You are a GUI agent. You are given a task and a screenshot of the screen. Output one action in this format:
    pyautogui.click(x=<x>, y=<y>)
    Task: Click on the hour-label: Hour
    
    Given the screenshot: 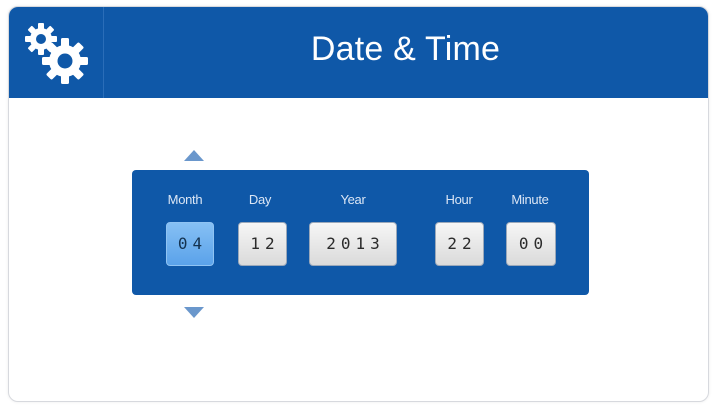 What is the action you would take?
    pyautogui.click(x=459, y=199)
    